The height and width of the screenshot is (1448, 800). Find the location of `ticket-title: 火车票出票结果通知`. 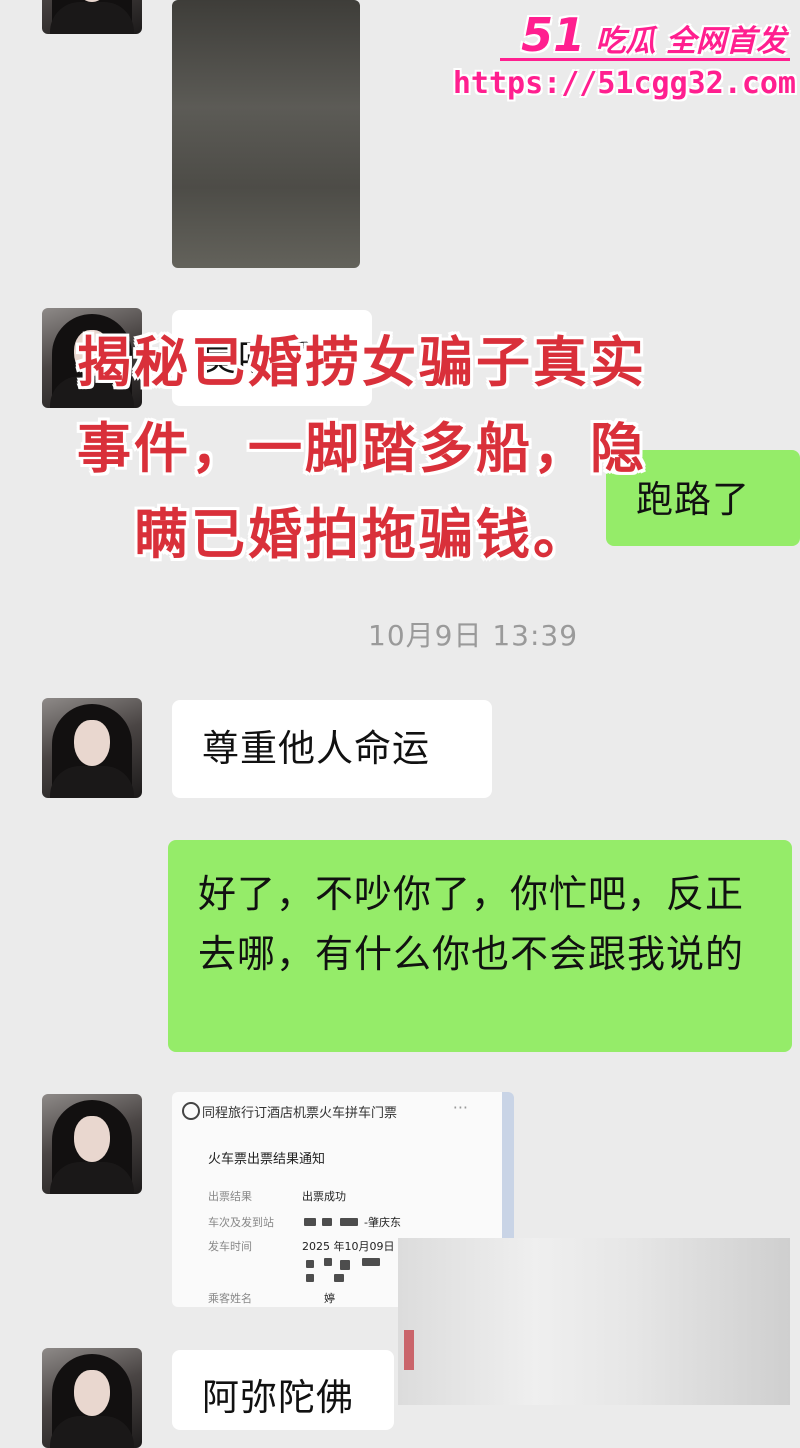

ticket-title: 火车票出票结果通知 is located at coordinates (267, 1159).